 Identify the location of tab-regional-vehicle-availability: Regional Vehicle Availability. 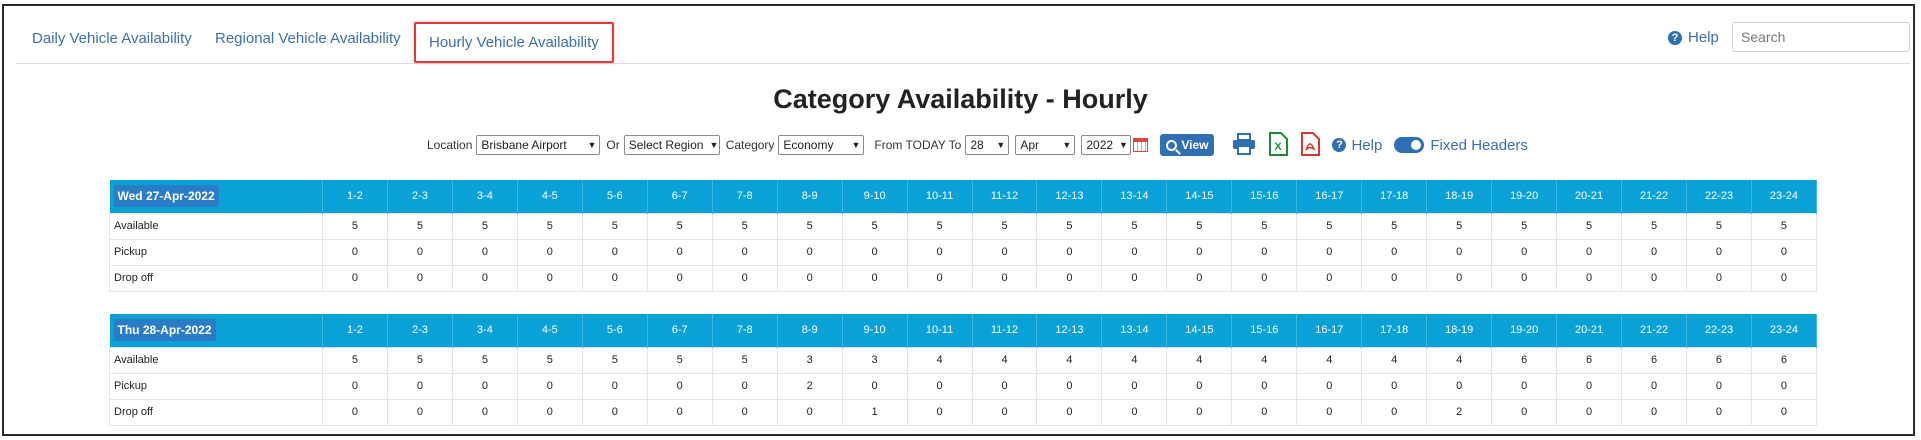
(308, 38).